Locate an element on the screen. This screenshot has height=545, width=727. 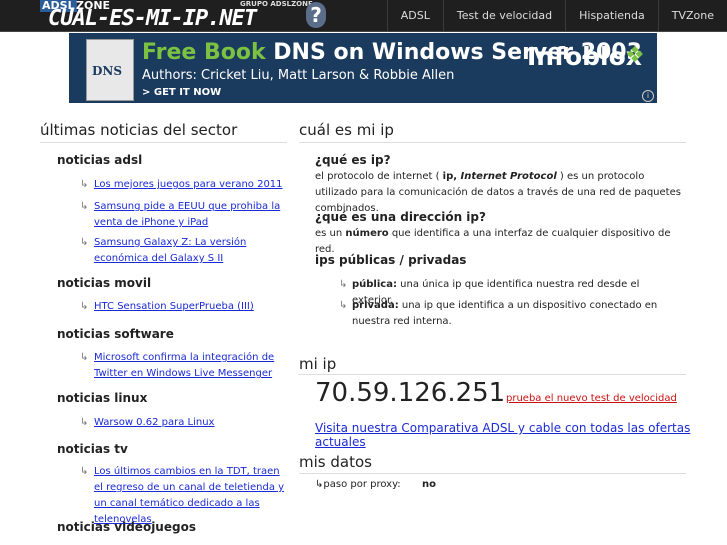
banner-cta: > GET IT NOW is located at coordinates (181, 92).